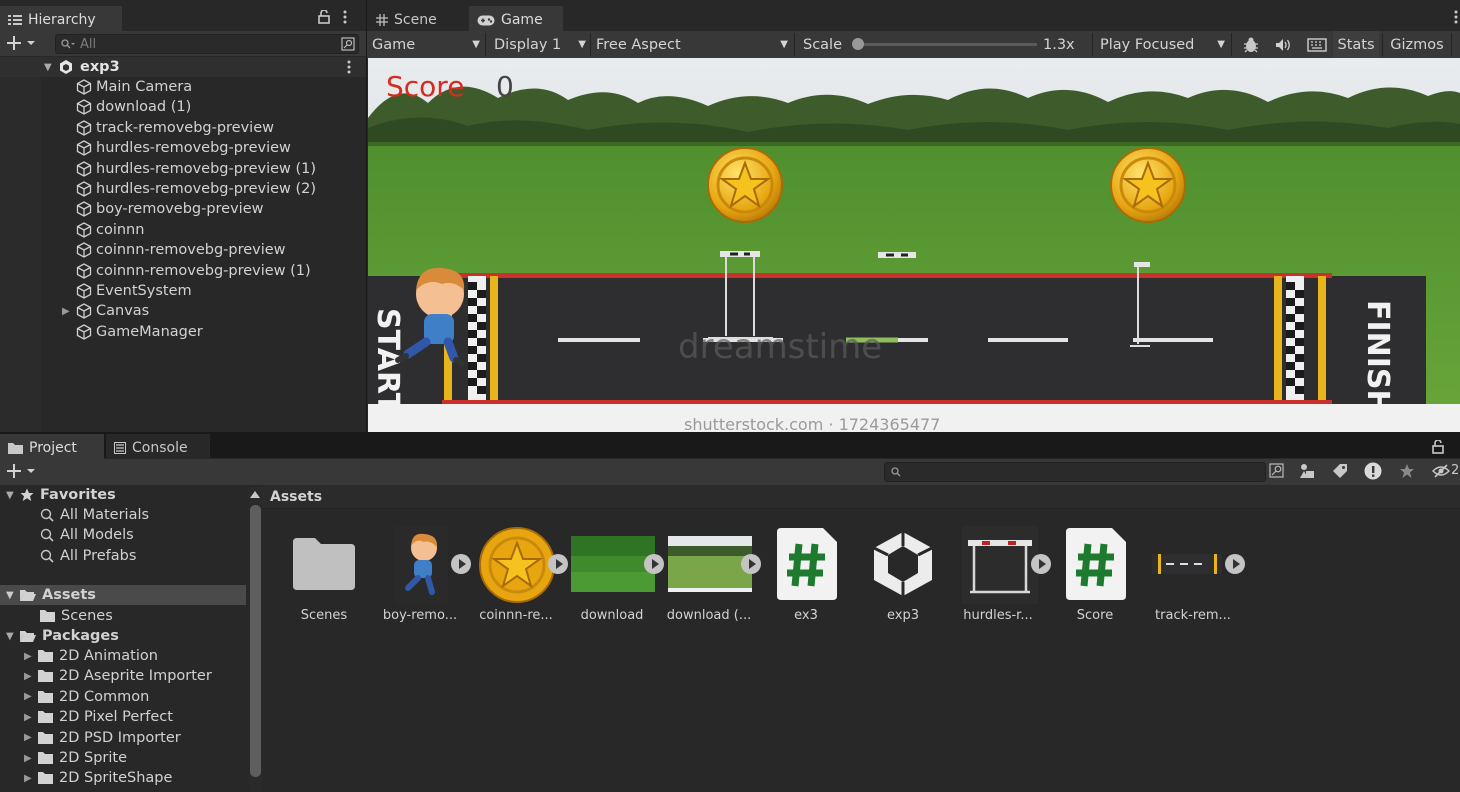  Describe the element at coordinates (858, 44) in the screenshot. I see `scale-slider-thumb` at that location.